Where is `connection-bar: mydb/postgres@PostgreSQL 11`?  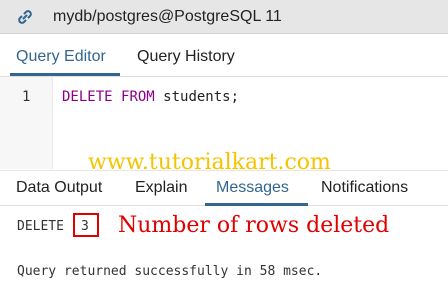 connection-bar: mydb/postgres@PostgreSQL 11 is located at coordinates (224, 17).